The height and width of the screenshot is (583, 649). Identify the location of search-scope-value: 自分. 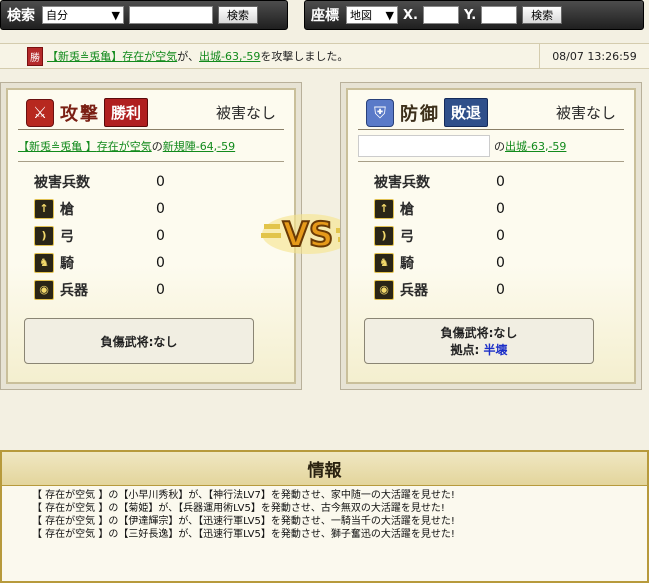
(57, 15).